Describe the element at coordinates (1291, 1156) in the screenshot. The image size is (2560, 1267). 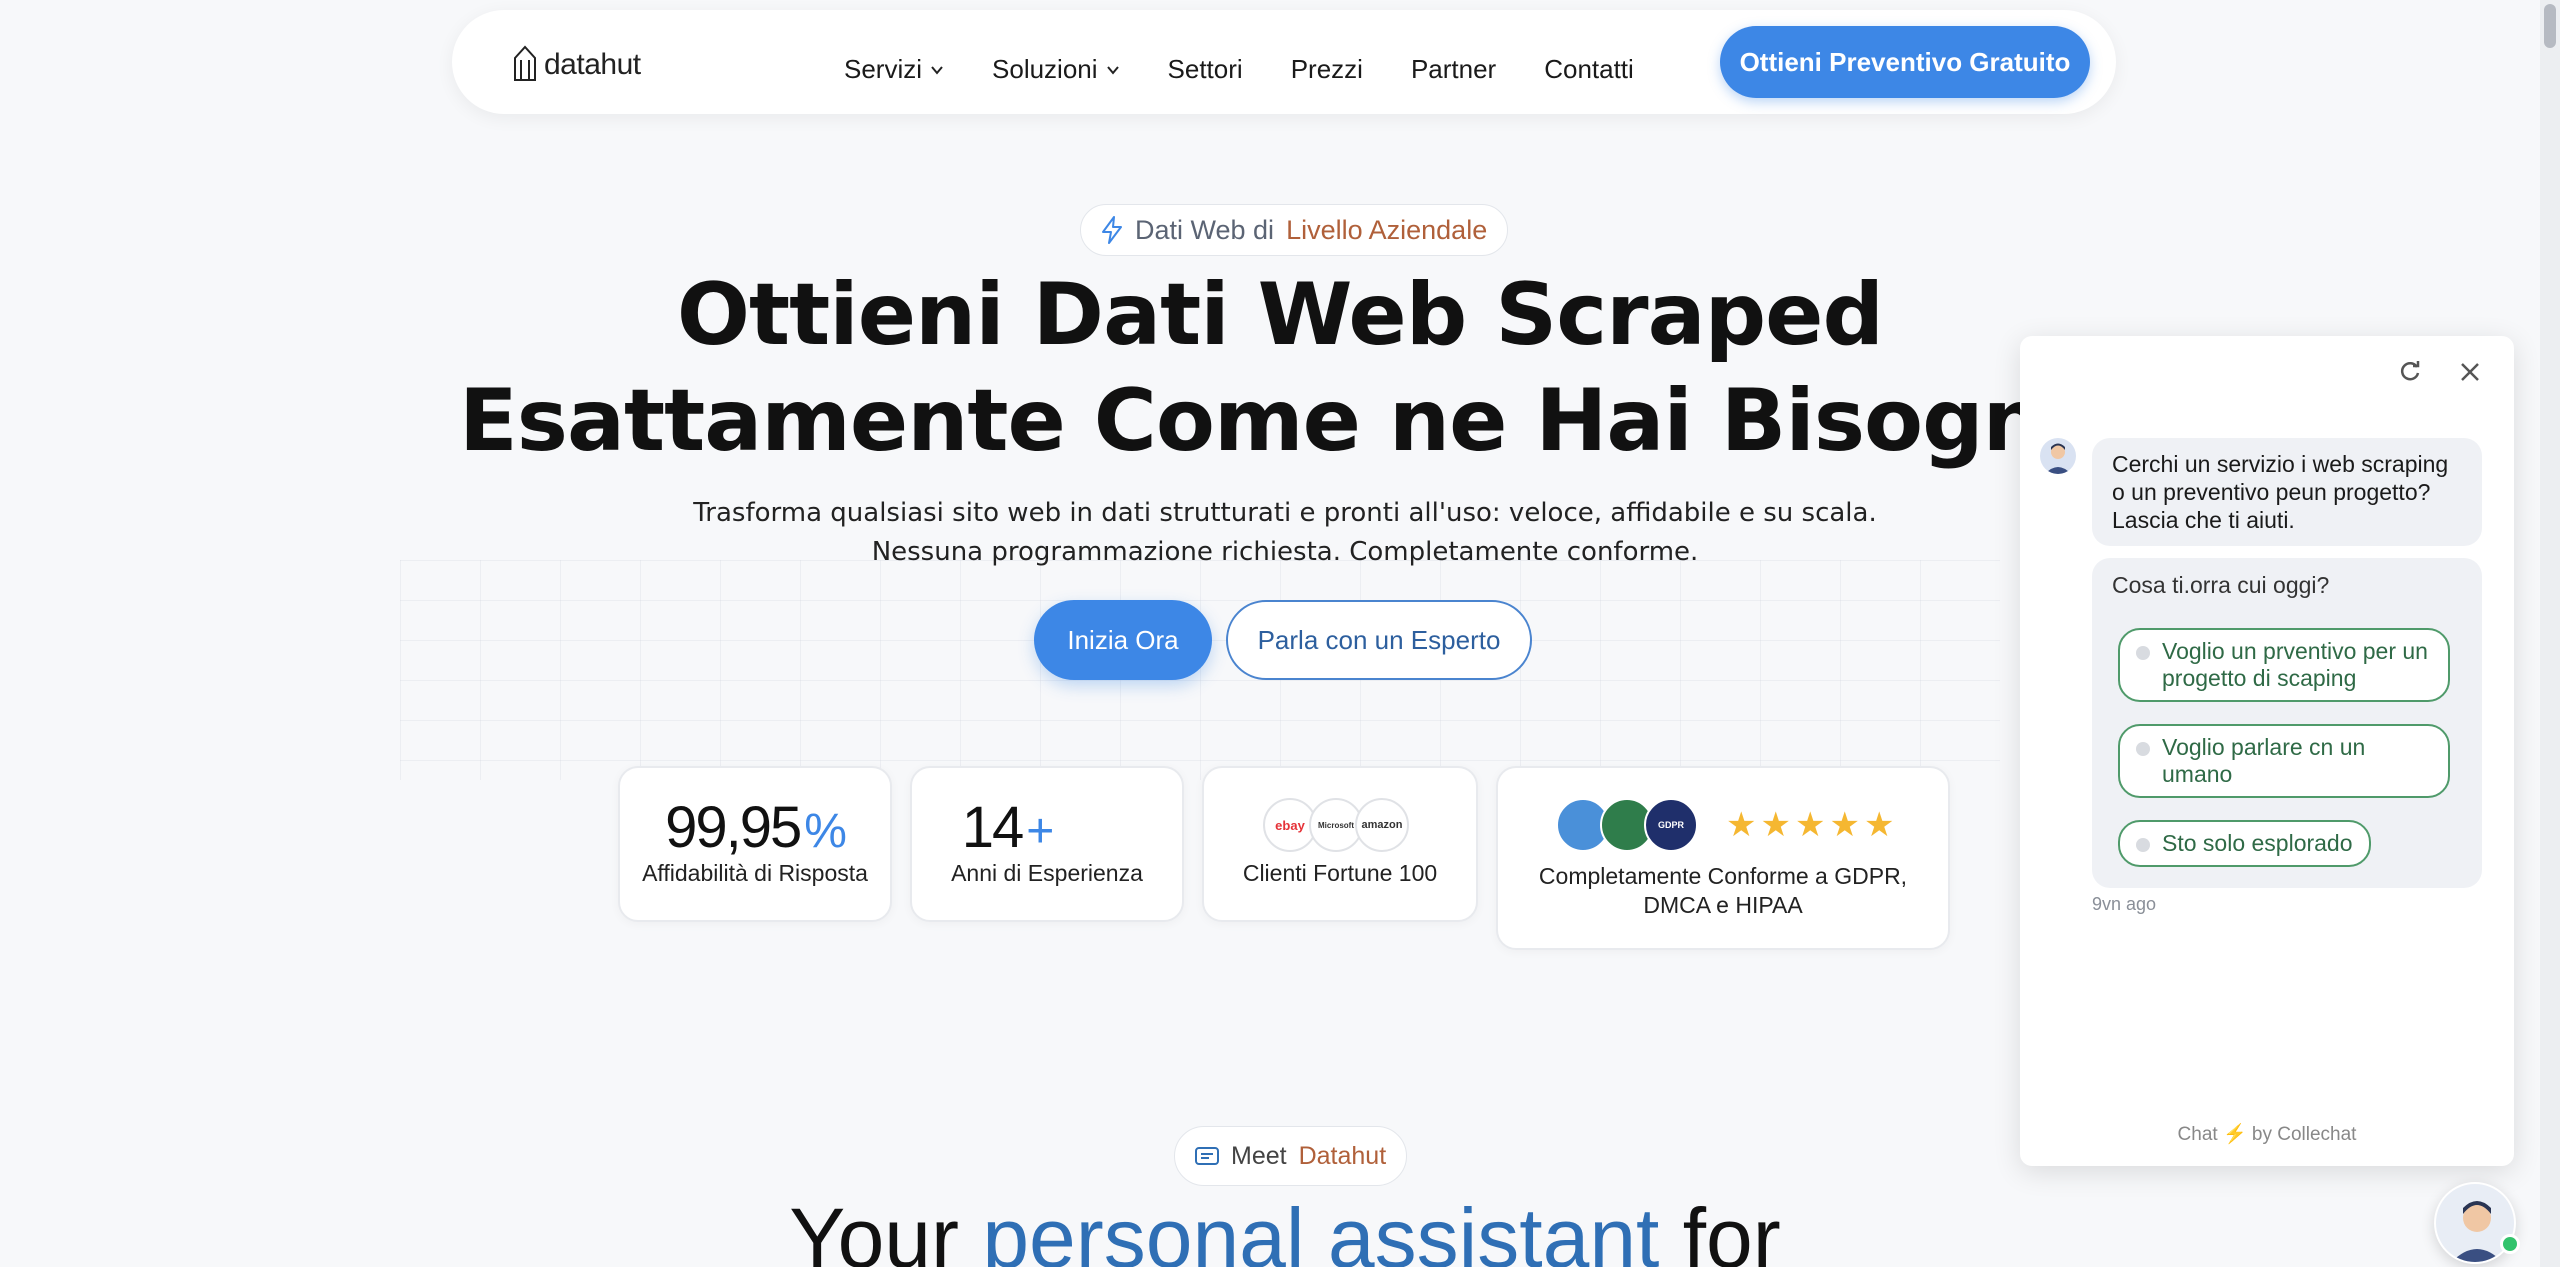
I see `meet-datahut-pill: Meet Datahut` at that location.